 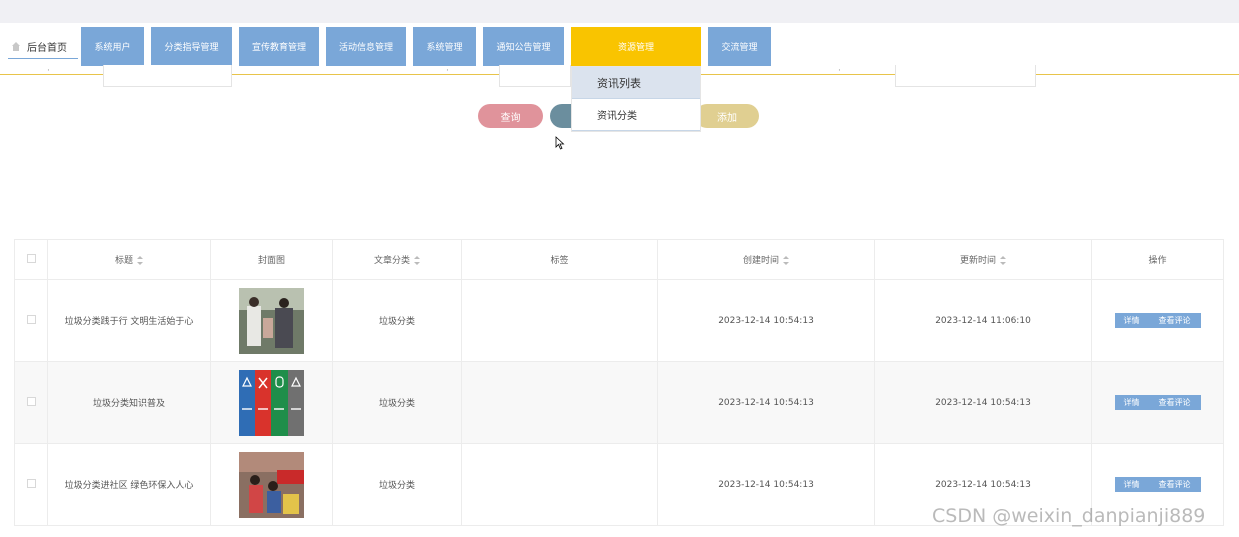 I want to click on resource-dropdown-menu: 资讯列表 资讯分类, so click(x=636, y=99).